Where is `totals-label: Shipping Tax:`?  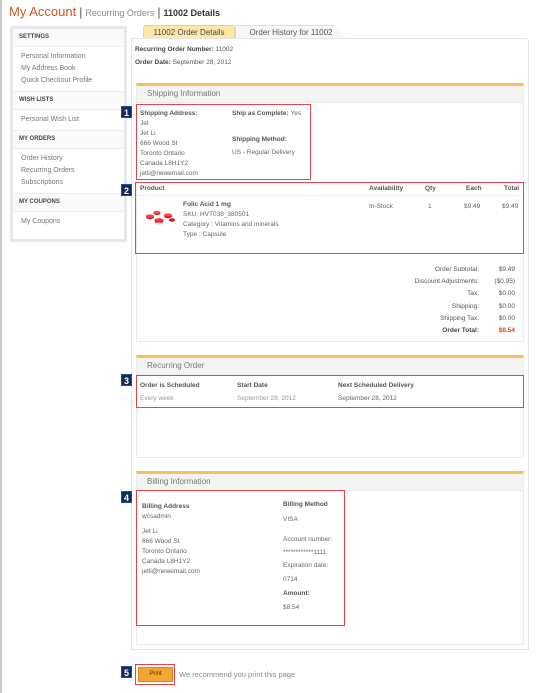
totals-label: Shipping Tax: is located at coordinates (459, 318).